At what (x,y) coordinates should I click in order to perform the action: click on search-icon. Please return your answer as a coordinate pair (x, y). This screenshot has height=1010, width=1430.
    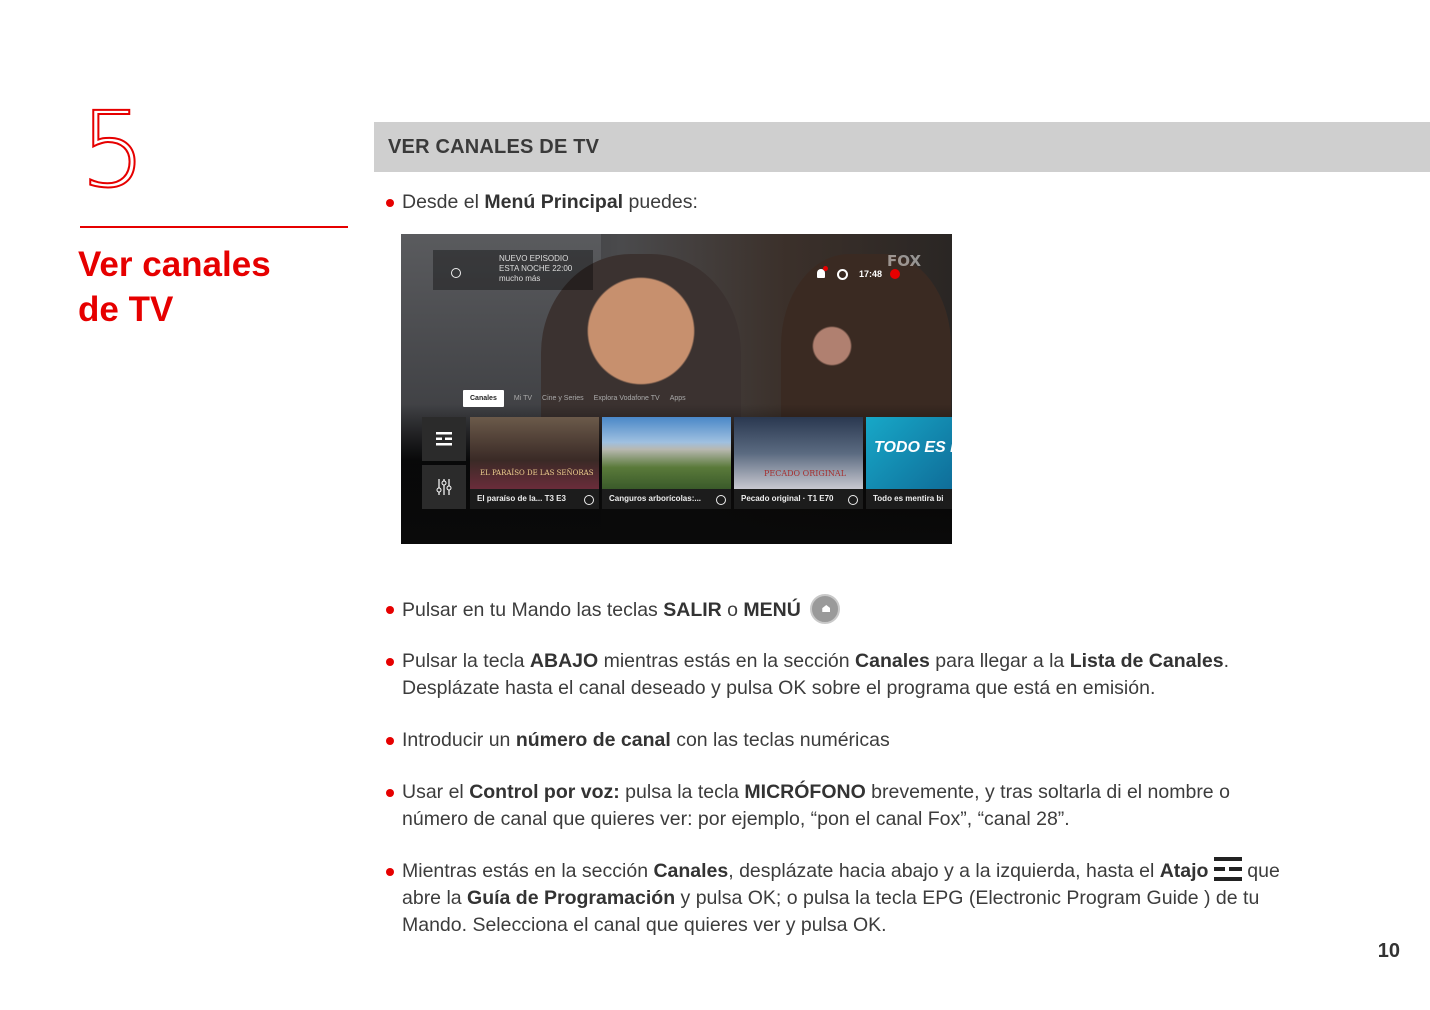
    Looking at the image, I should click on (456, 273).